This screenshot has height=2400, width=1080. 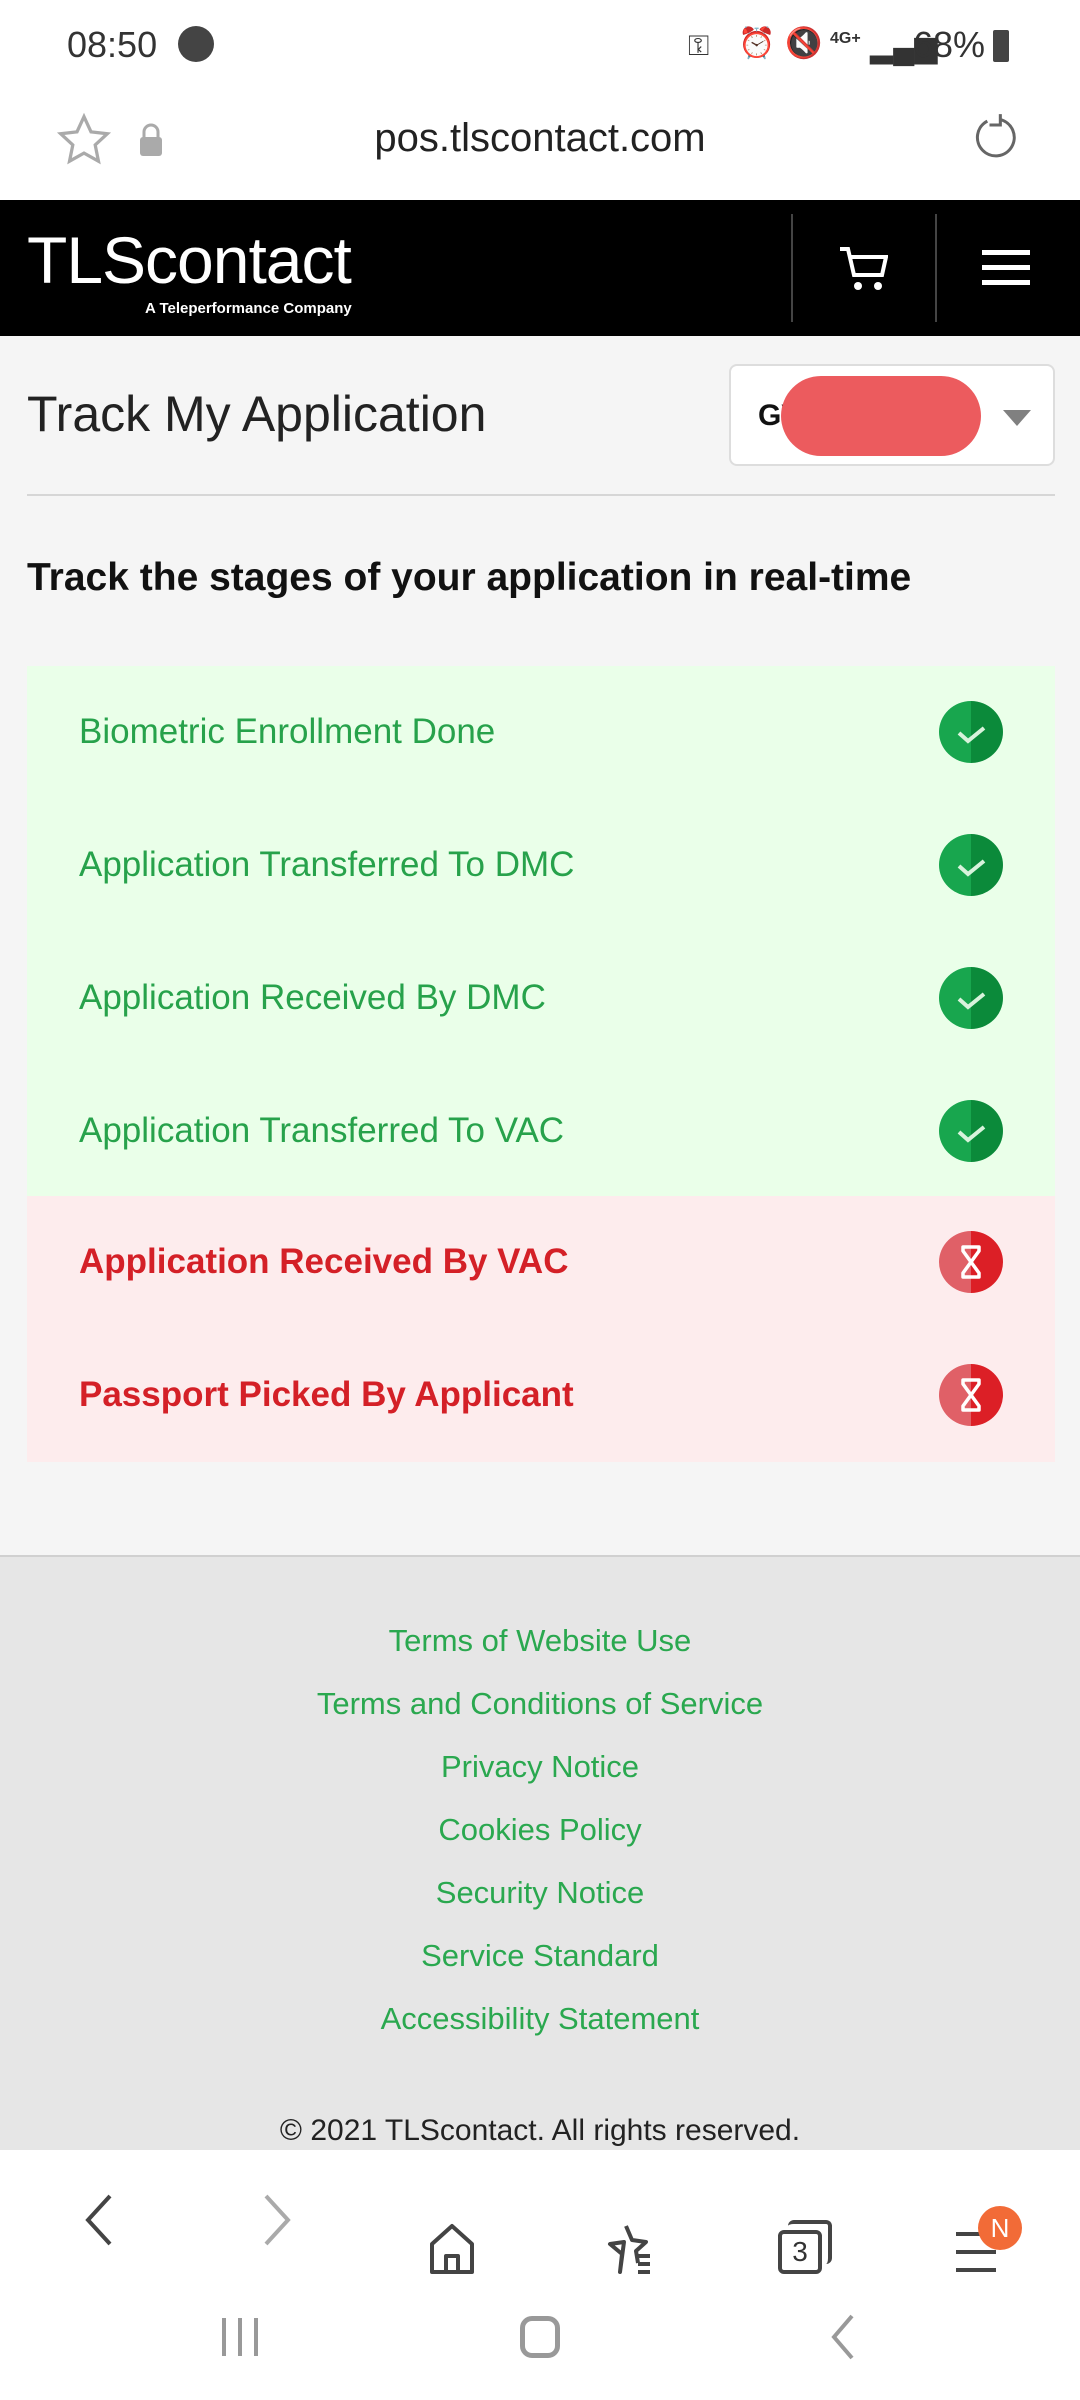 What do you see at coordinates (540, 1830) in the screenshot?
I see `footer-link-cookies: Cookies Policy` at bounding box center [540, 1830].